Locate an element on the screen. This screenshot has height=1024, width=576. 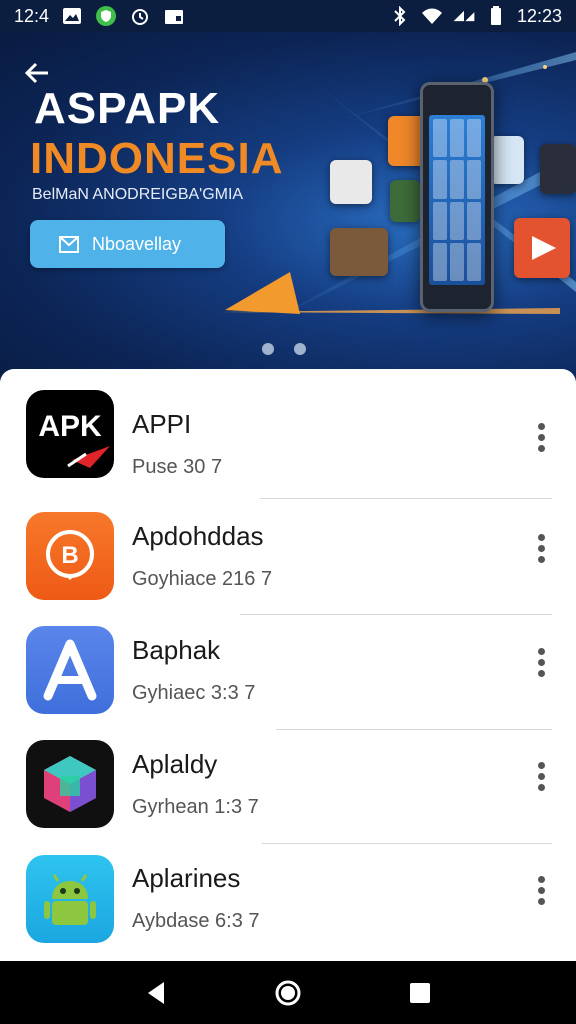
app-name: Apdohddas is located at coordinates (198, 536).